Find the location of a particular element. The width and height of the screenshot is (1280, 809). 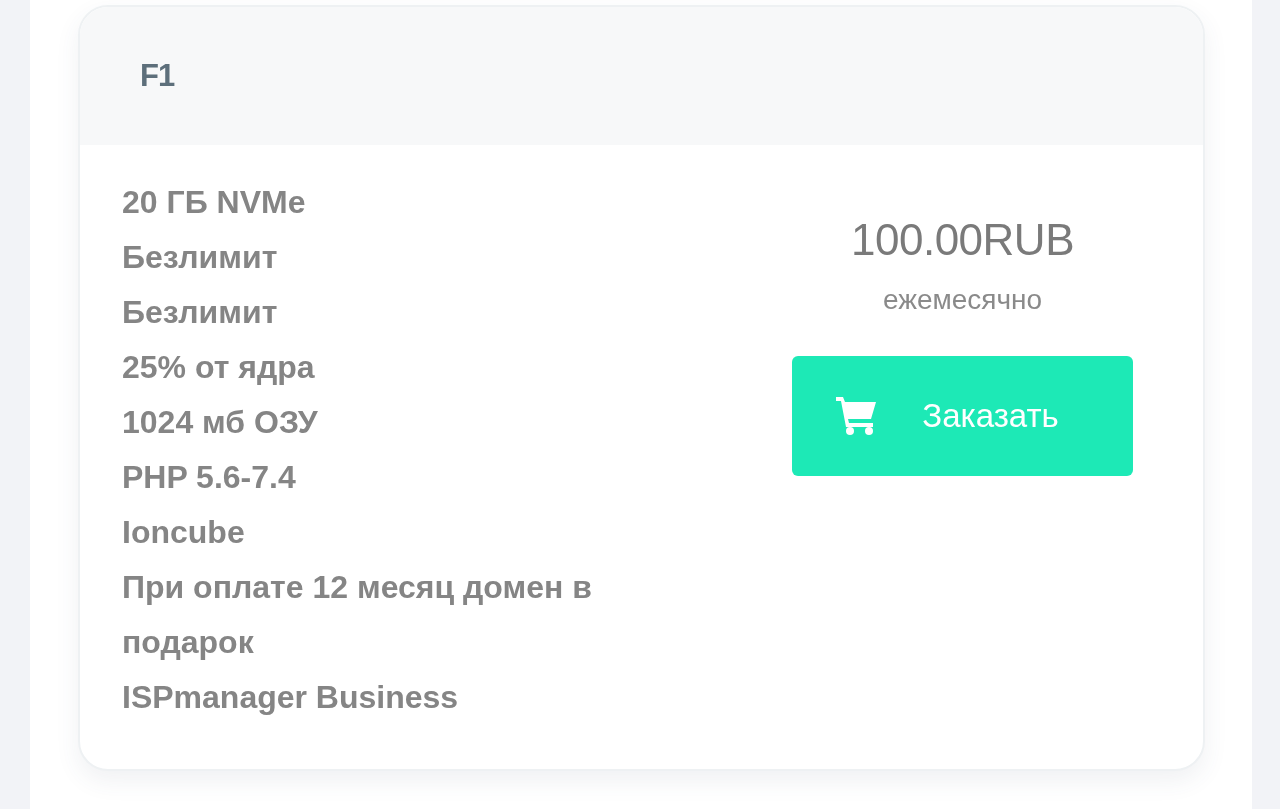

order-button: Заказать is located at coordinates (962, 416).